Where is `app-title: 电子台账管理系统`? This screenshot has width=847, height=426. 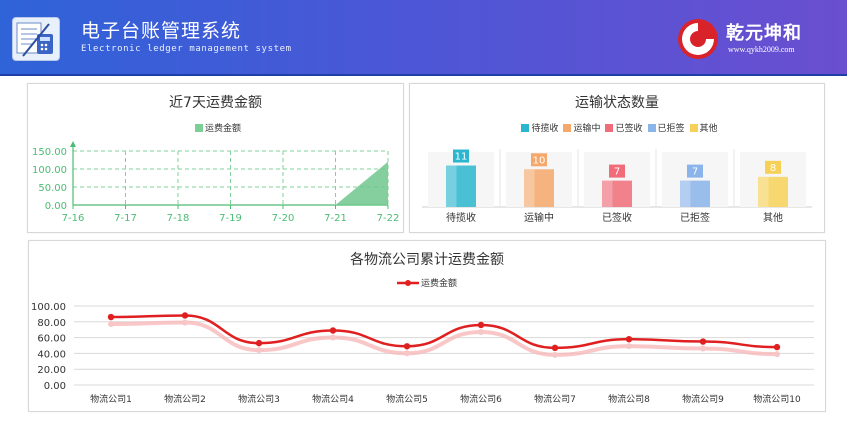
app-title: 电子台账管理系统 is located at coordinates (161, 31).